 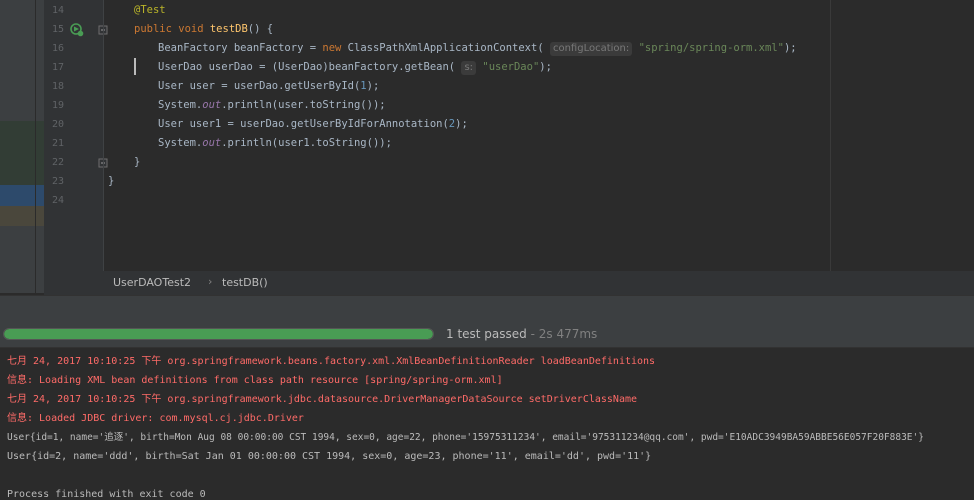 I want to click on code-line-18: User user = userDao.getUserById(1);, so click(x=268, y=86).